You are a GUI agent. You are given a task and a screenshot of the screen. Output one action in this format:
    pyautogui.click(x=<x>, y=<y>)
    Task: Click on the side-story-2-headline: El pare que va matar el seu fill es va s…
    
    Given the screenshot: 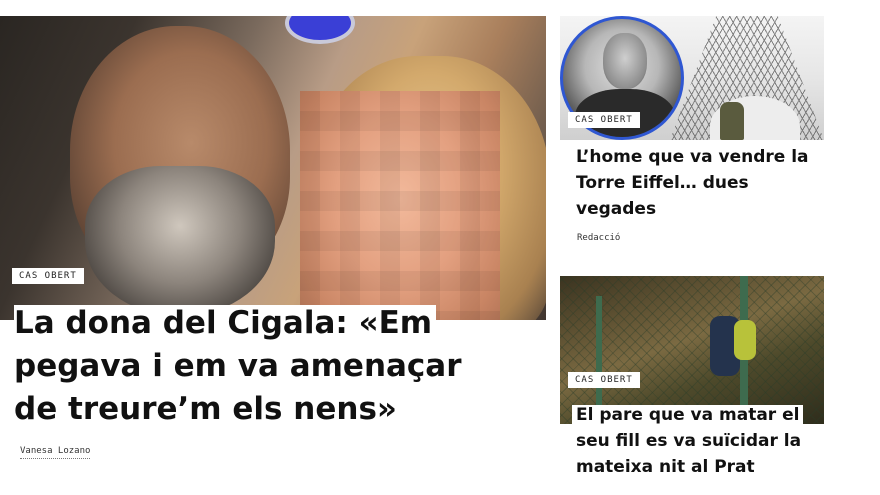 What is the action you would take?
    pyautogui.click(x=697, y=441)
    